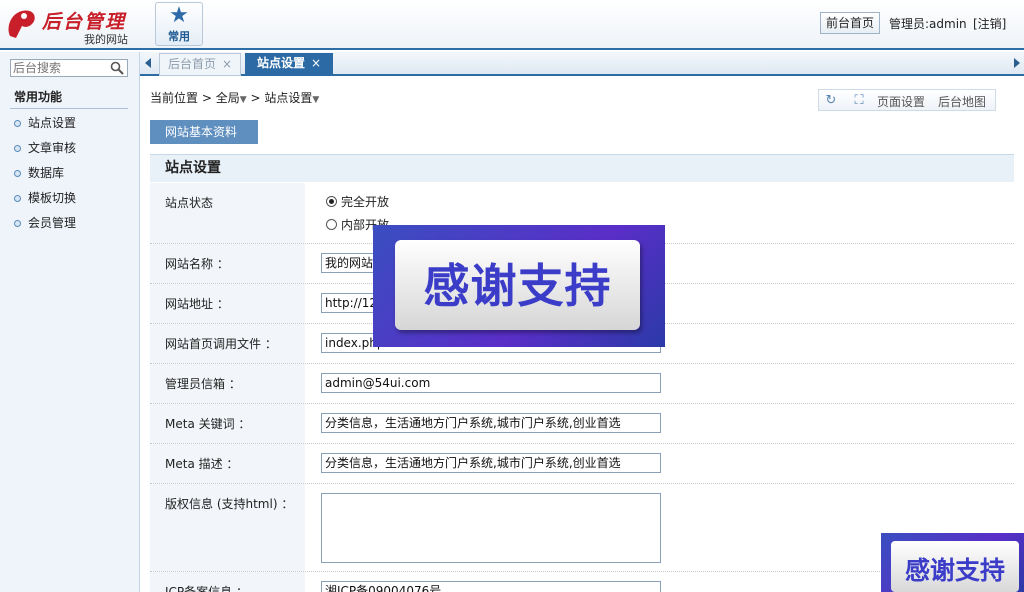  Describe the element at coordinates (148, 63) in the screenshot. I see `tab-scroll-left-icon` at that location.